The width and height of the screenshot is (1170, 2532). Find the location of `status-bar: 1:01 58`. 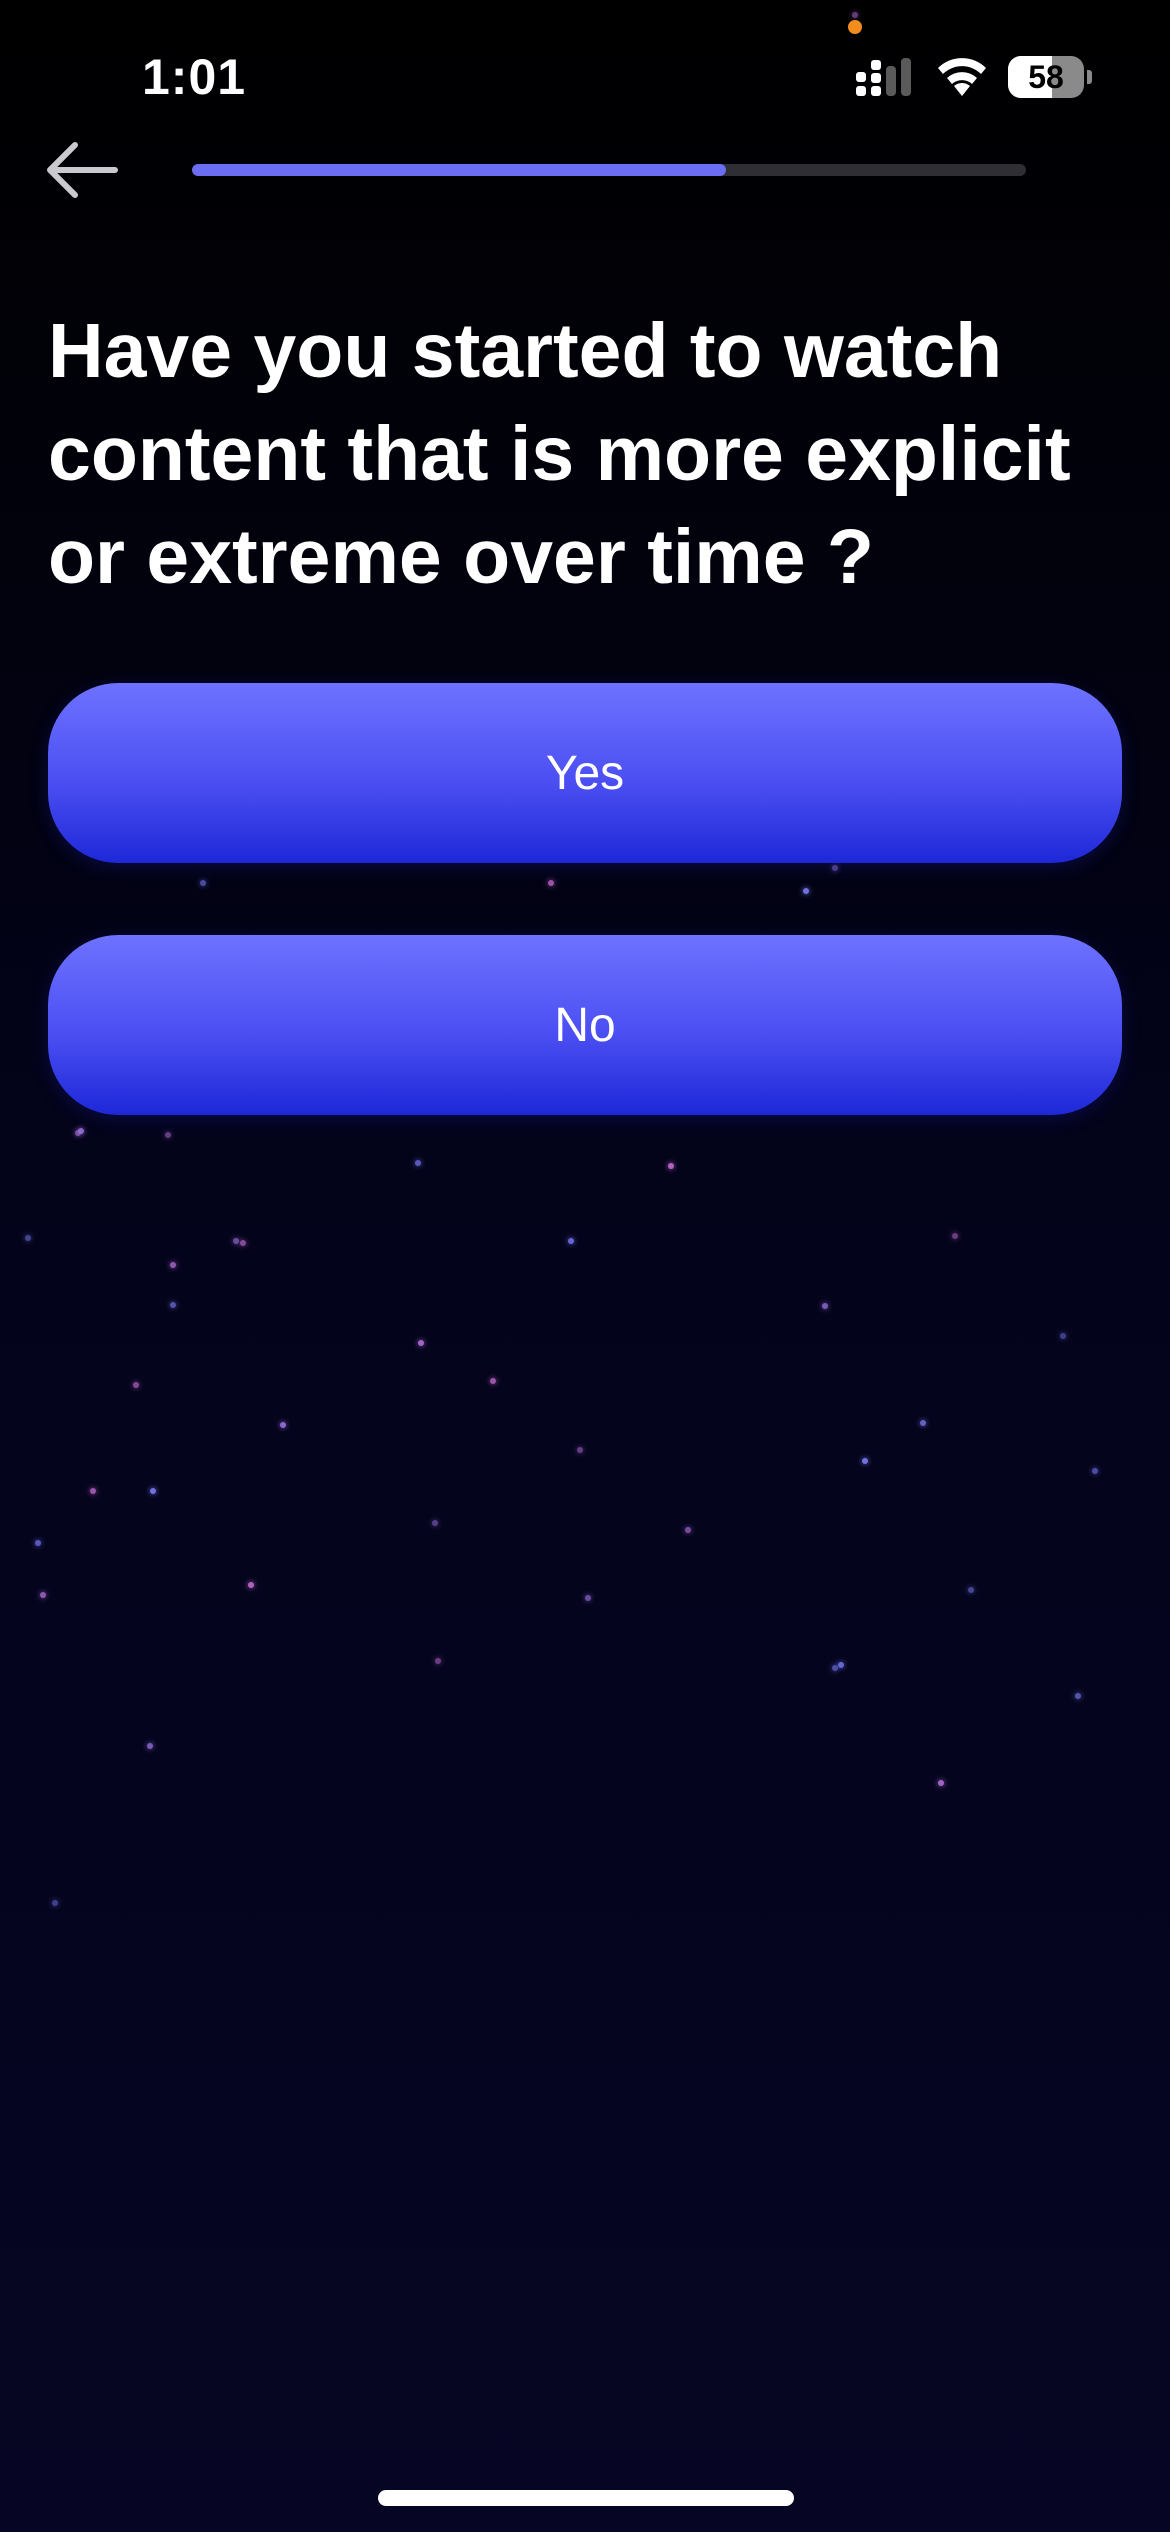

status-bar: 1:01 58 is located at coordinates (585, 75).